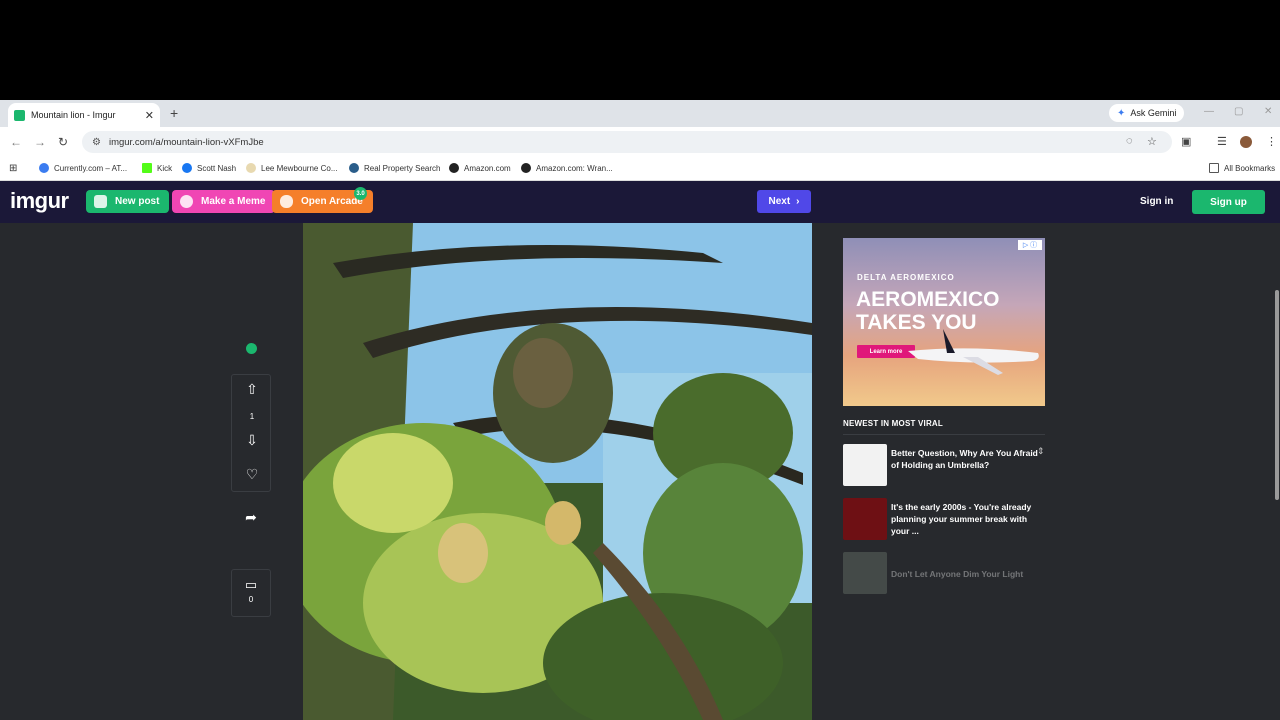 The height and width of the screenshot is (720, 1280). I want to click on active-tab: Mountain lion - Imgur ✕, so click(84, 115).